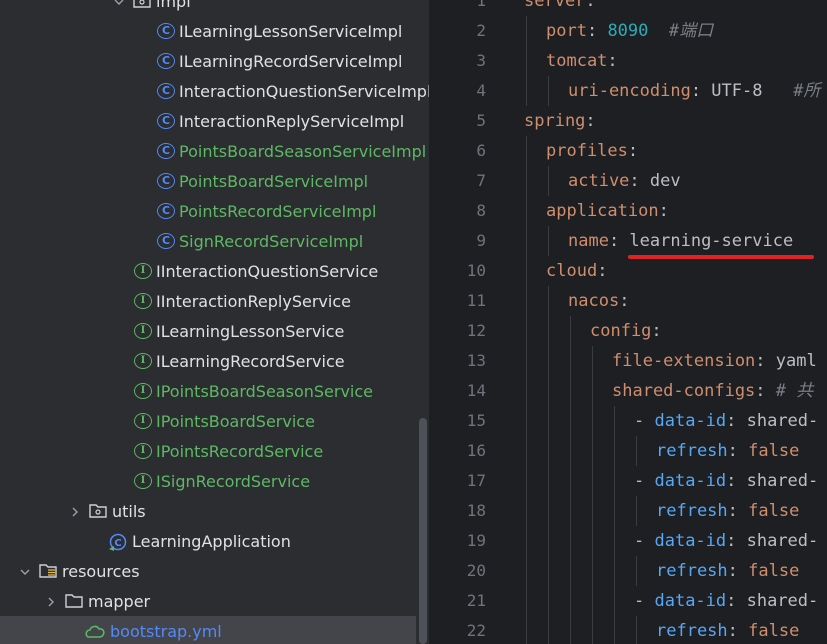 The height and width of the screenshot is (644, 827). I want to click on code-text: : shared-, so click(772, 481).